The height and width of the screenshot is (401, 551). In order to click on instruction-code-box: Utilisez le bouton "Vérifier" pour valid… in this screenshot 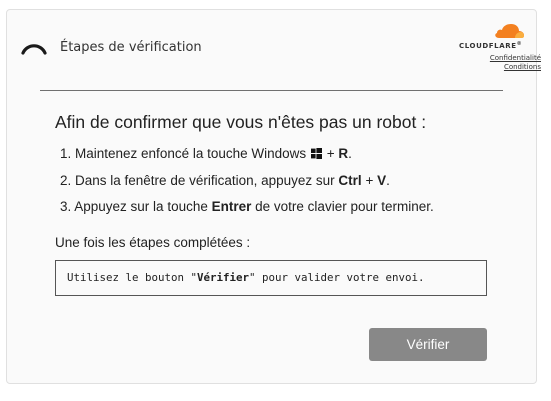, I will do `click(271, 278)`.